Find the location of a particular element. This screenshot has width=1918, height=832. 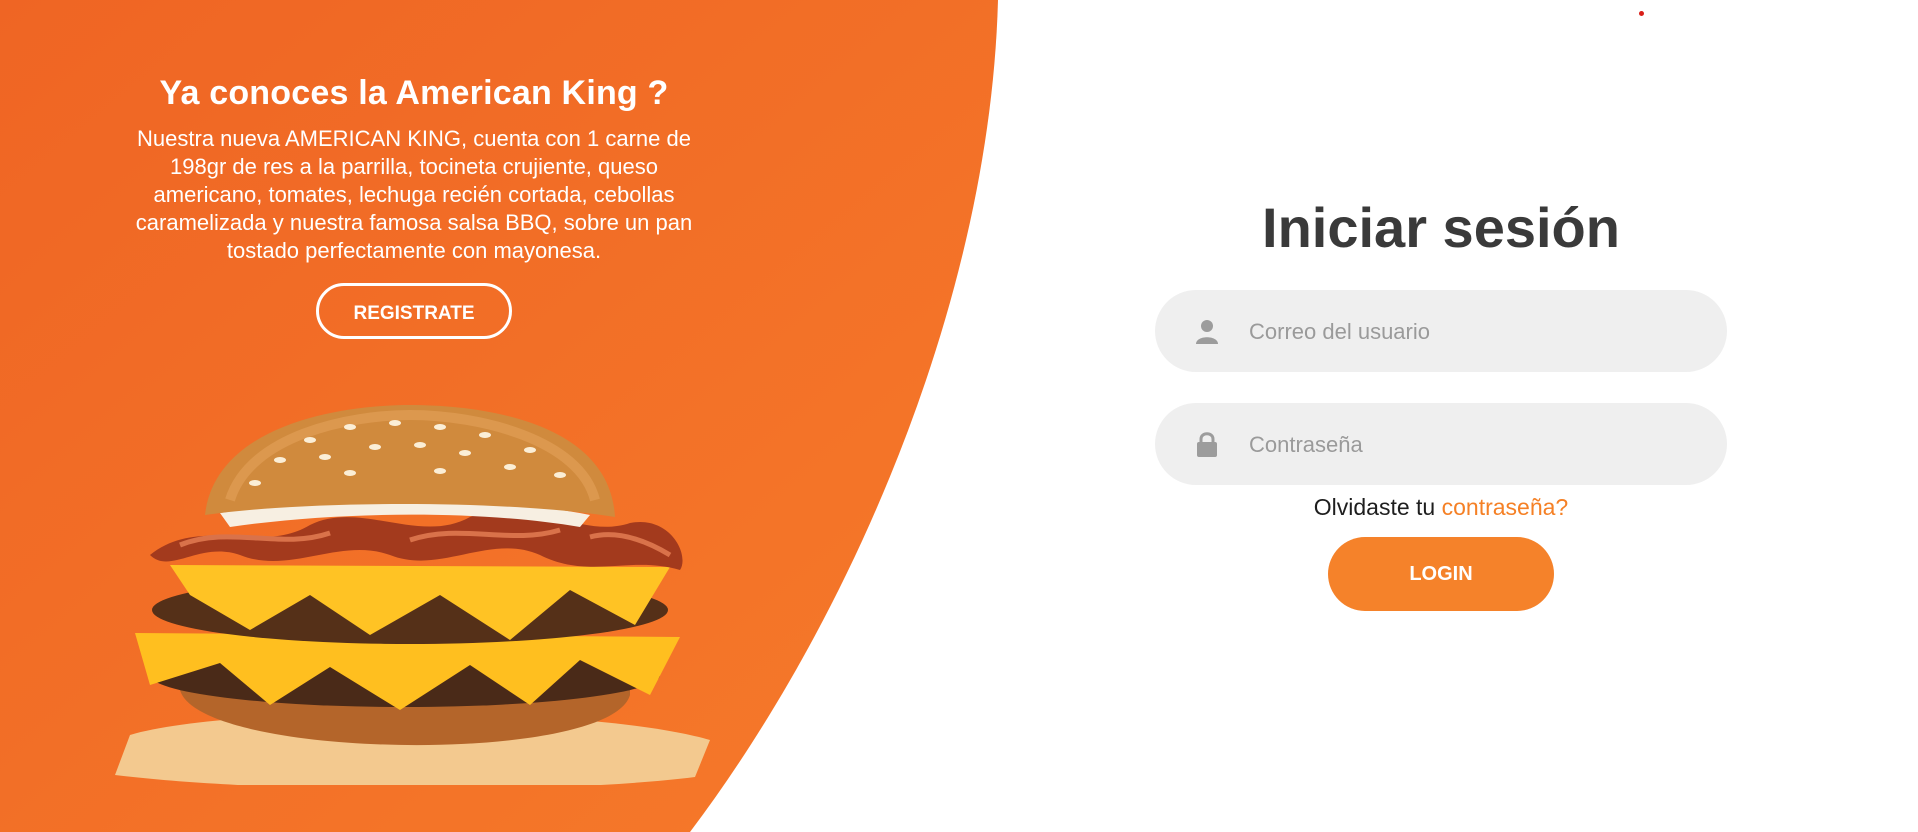

email-field-container is located at coordinates (1441, 332).